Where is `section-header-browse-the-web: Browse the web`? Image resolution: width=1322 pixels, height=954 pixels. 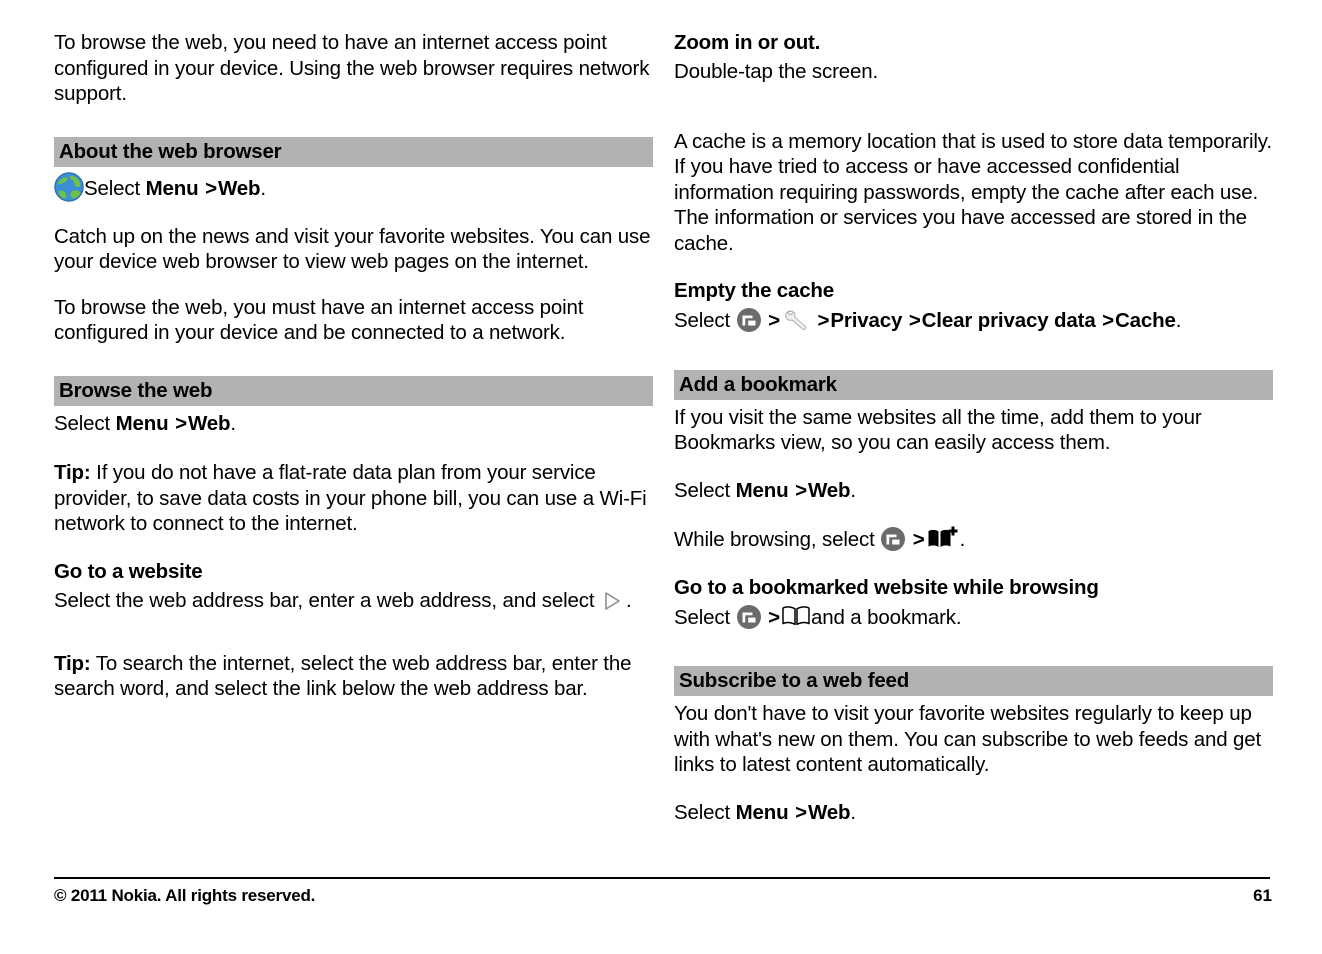
section-header-browse-the-web: Browse the web is located at coordinates (353, 390).